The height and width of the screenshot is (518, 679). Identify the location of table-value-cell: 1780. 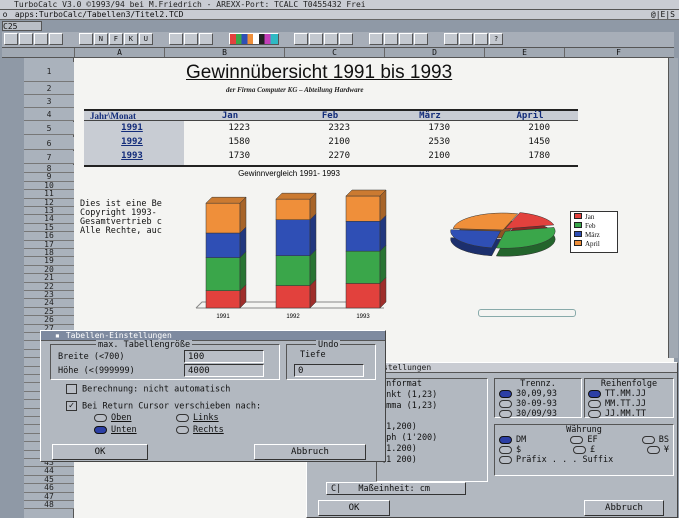
(525, 156).